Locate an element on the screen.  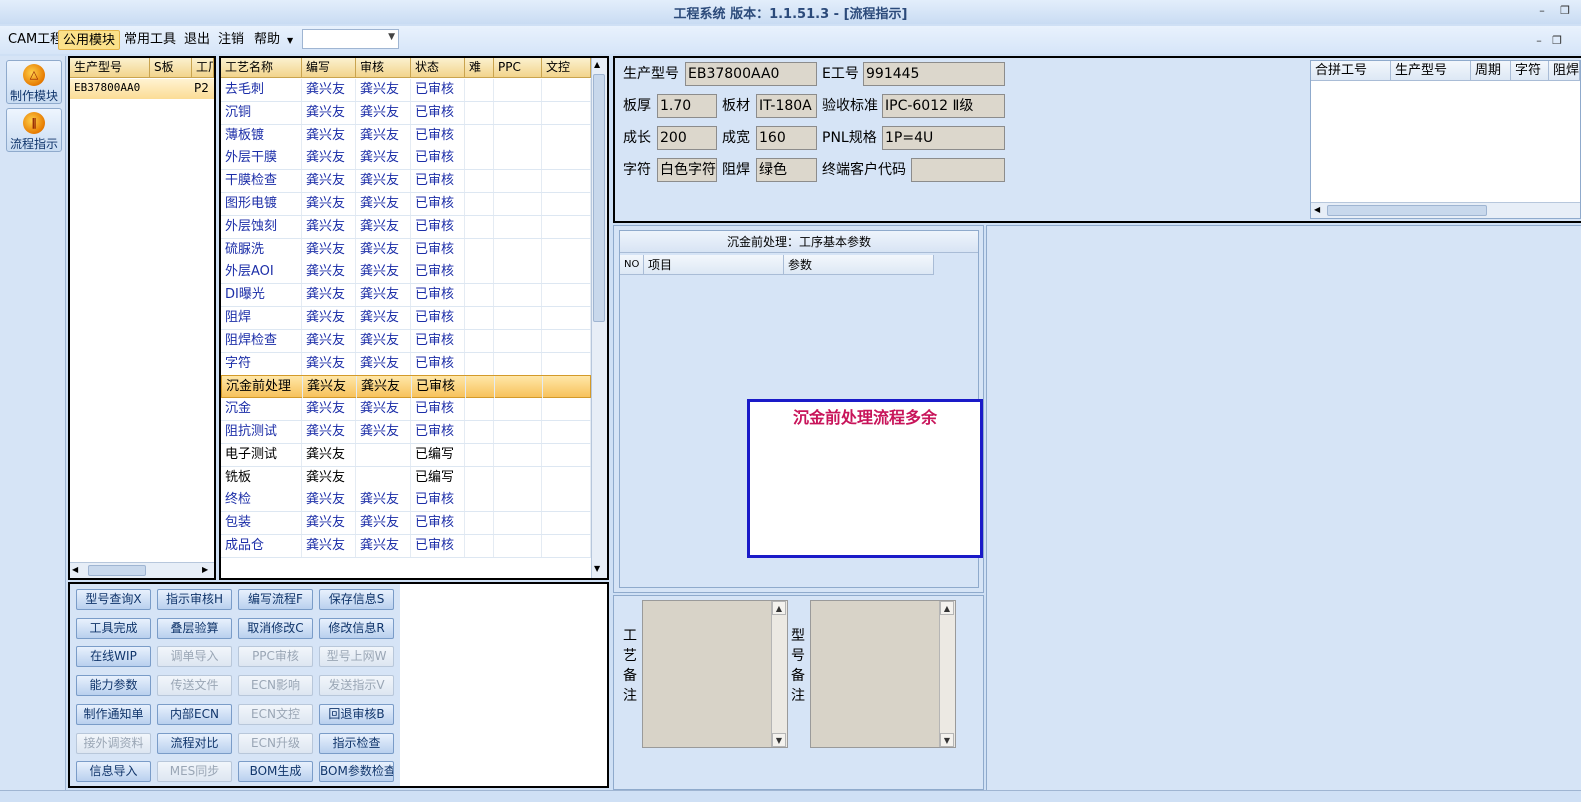
action-button-27: BOM参数检查 is located at coordinates (356, 772).